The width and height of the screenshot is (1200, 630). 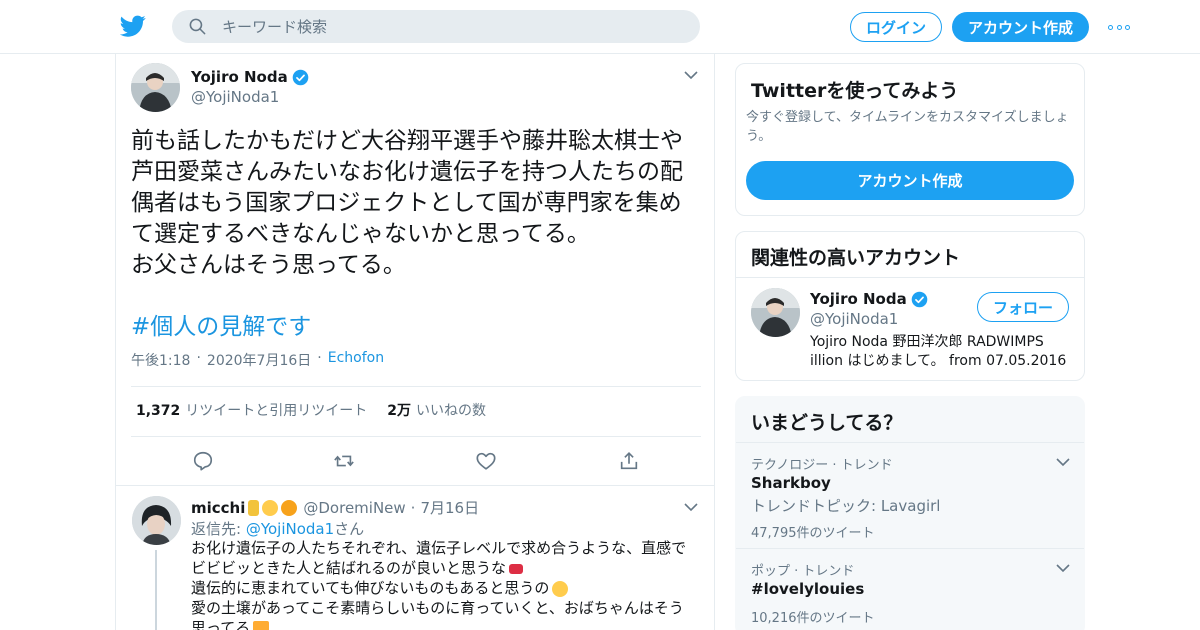 What do you see at coordinates (254, 507) in the screenshot?
I see `pineapple-emoji-icon` at bounding box center [254, 507].